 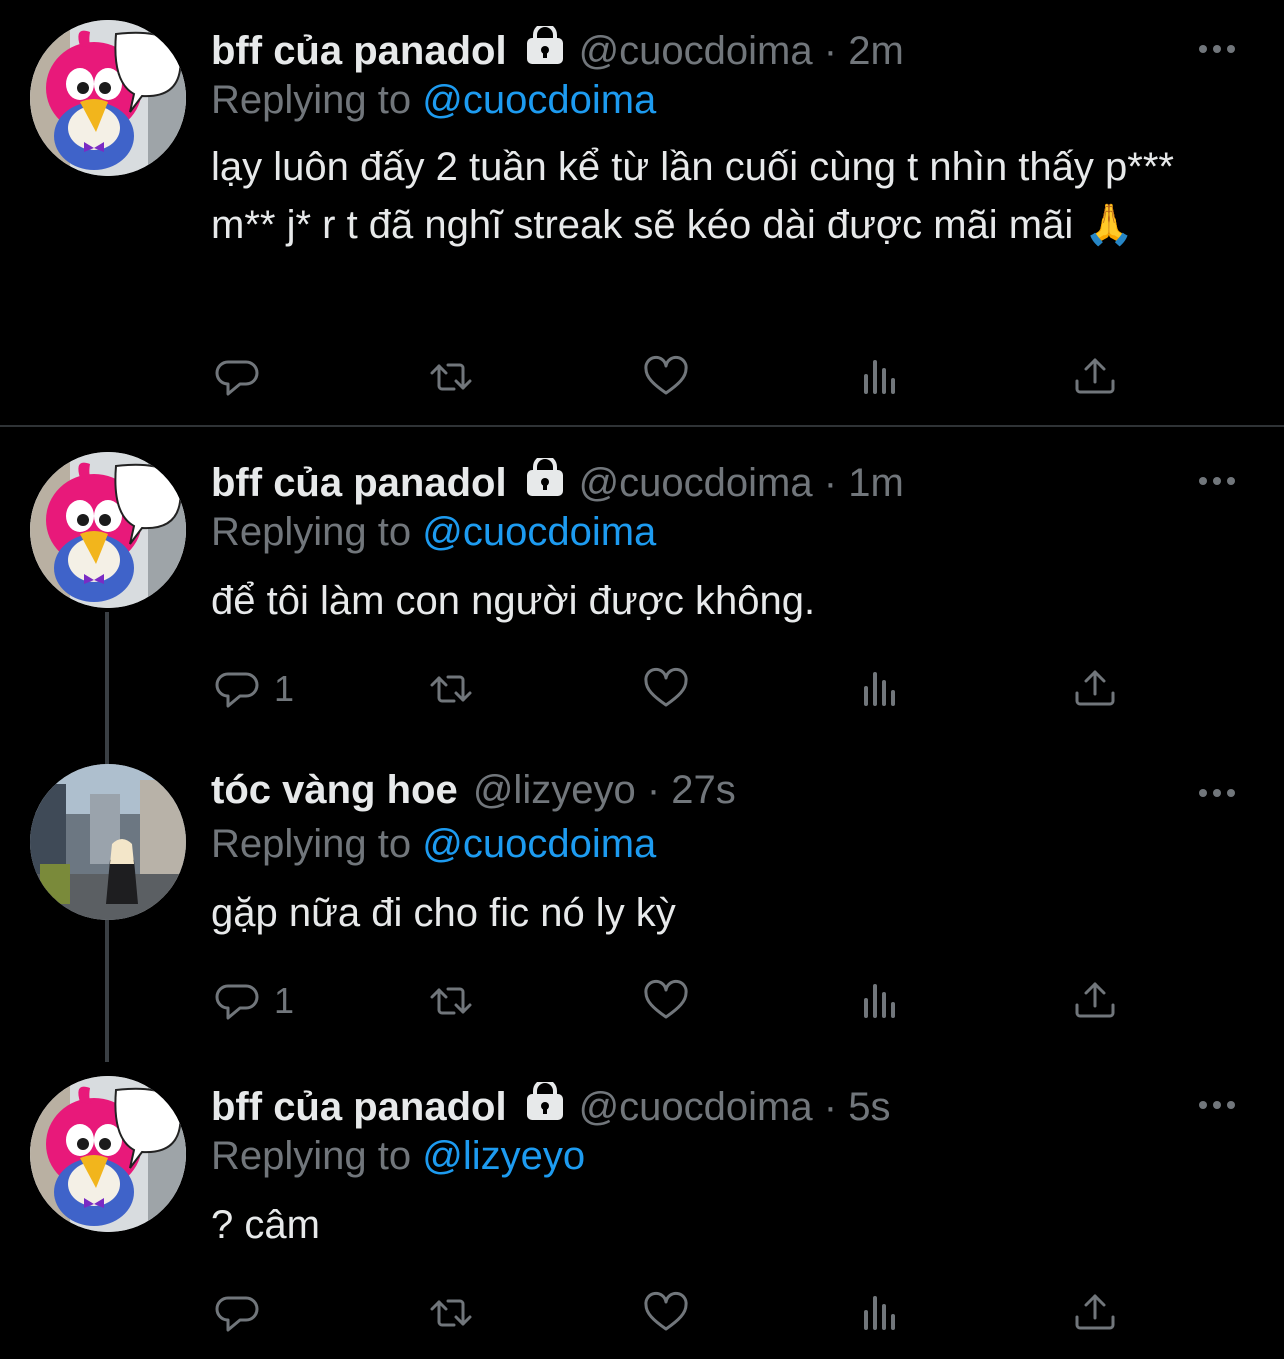 I want to click on user-handle: @lizyeyo, so click(x=554, y=790).